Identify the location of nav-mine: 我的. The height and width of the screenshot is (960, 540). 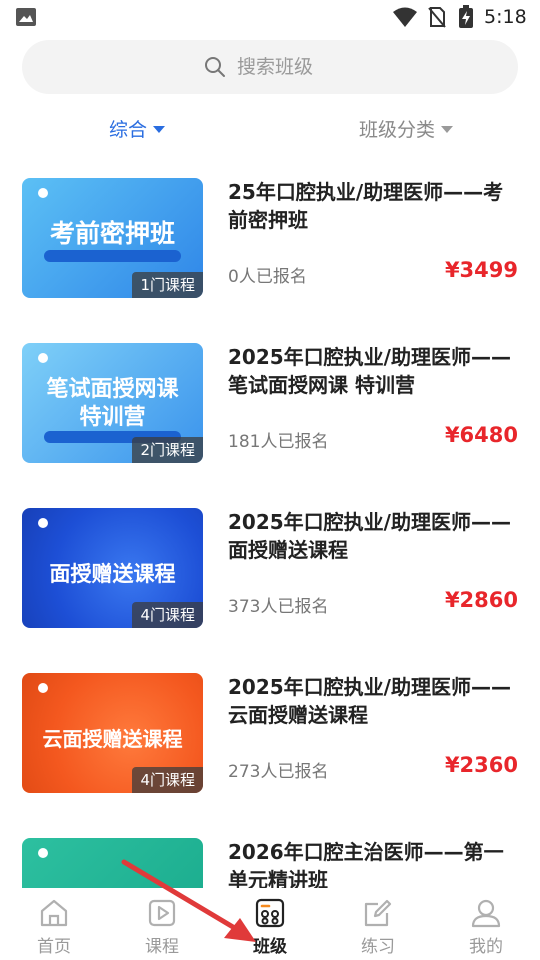
(486, 926).